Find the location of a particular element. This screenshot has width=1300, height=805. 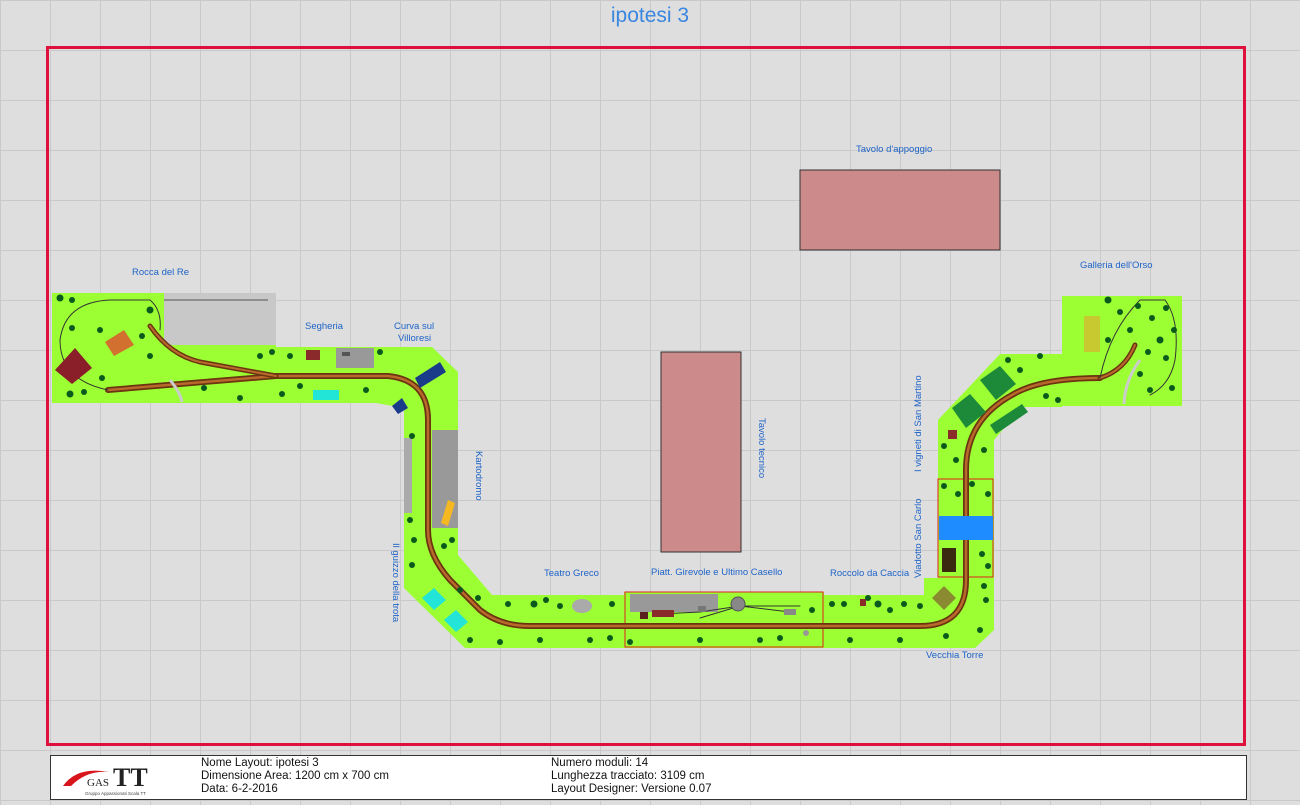

label-viadotto: Viadotto San Carlo is located at coordinates (918, 538).